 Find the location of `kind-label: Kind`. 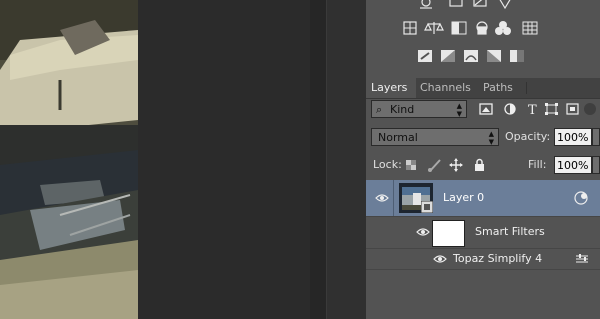

kind-label: Kind is located at coordinates (402, 109).